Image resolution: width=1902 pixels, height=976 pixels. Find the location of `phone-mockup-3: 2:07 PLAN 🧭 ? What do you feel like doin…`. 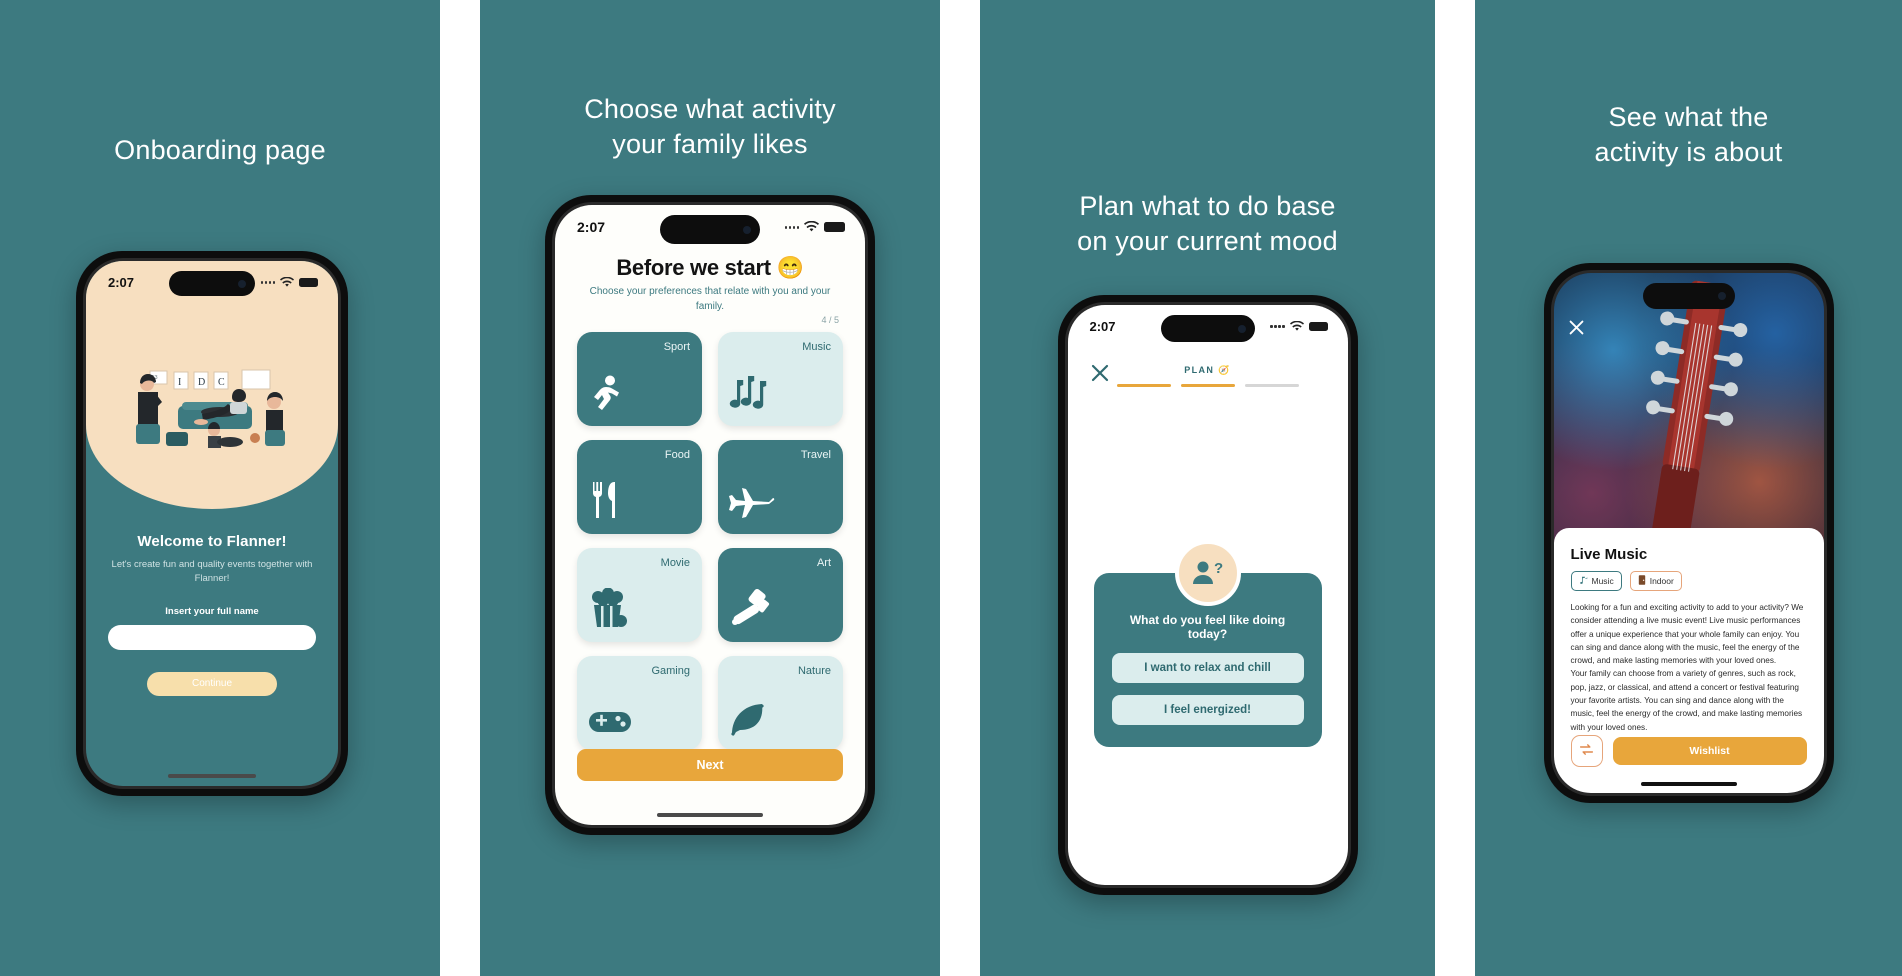

phone-mockup-3: 2:07 PLAN 🧭 ? What do you feel like doin… is located at coordinates (1207, 595).